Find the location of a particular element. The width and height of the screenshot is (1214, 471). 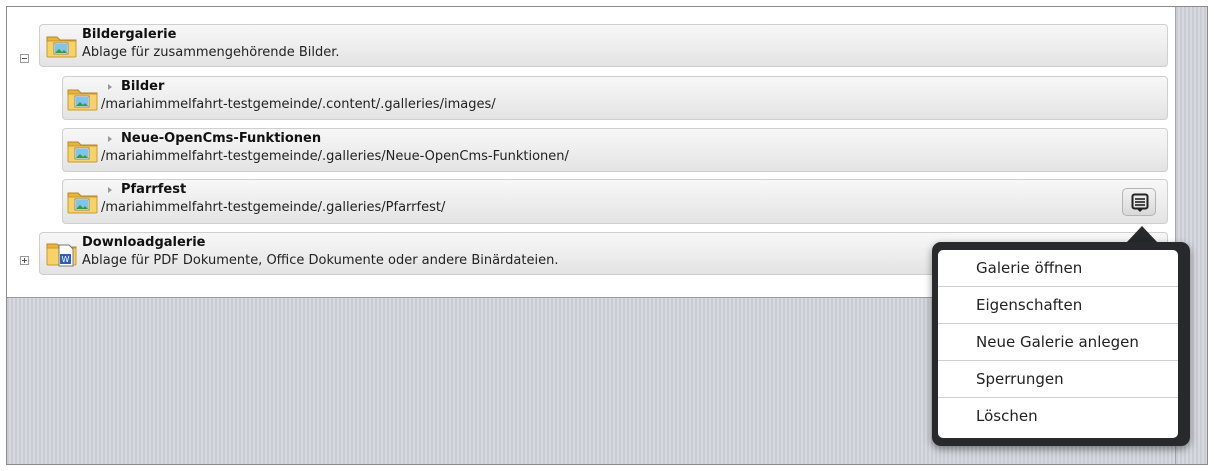

menu-item-sperrungen: Sperrungen is located at coordinates (1058, 379).